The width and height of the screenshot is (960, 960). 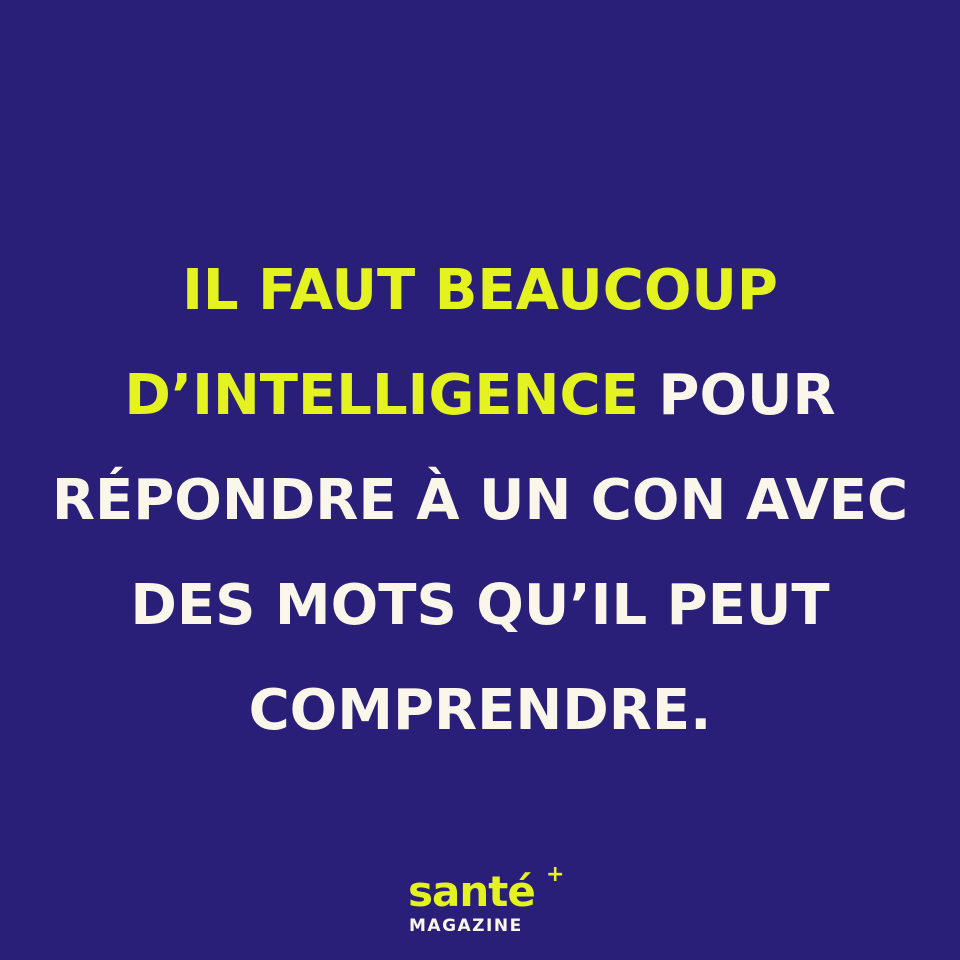 I want to click on quote-line-1: IL FAUT BEAUCOUP, so click(x=480, y=290).